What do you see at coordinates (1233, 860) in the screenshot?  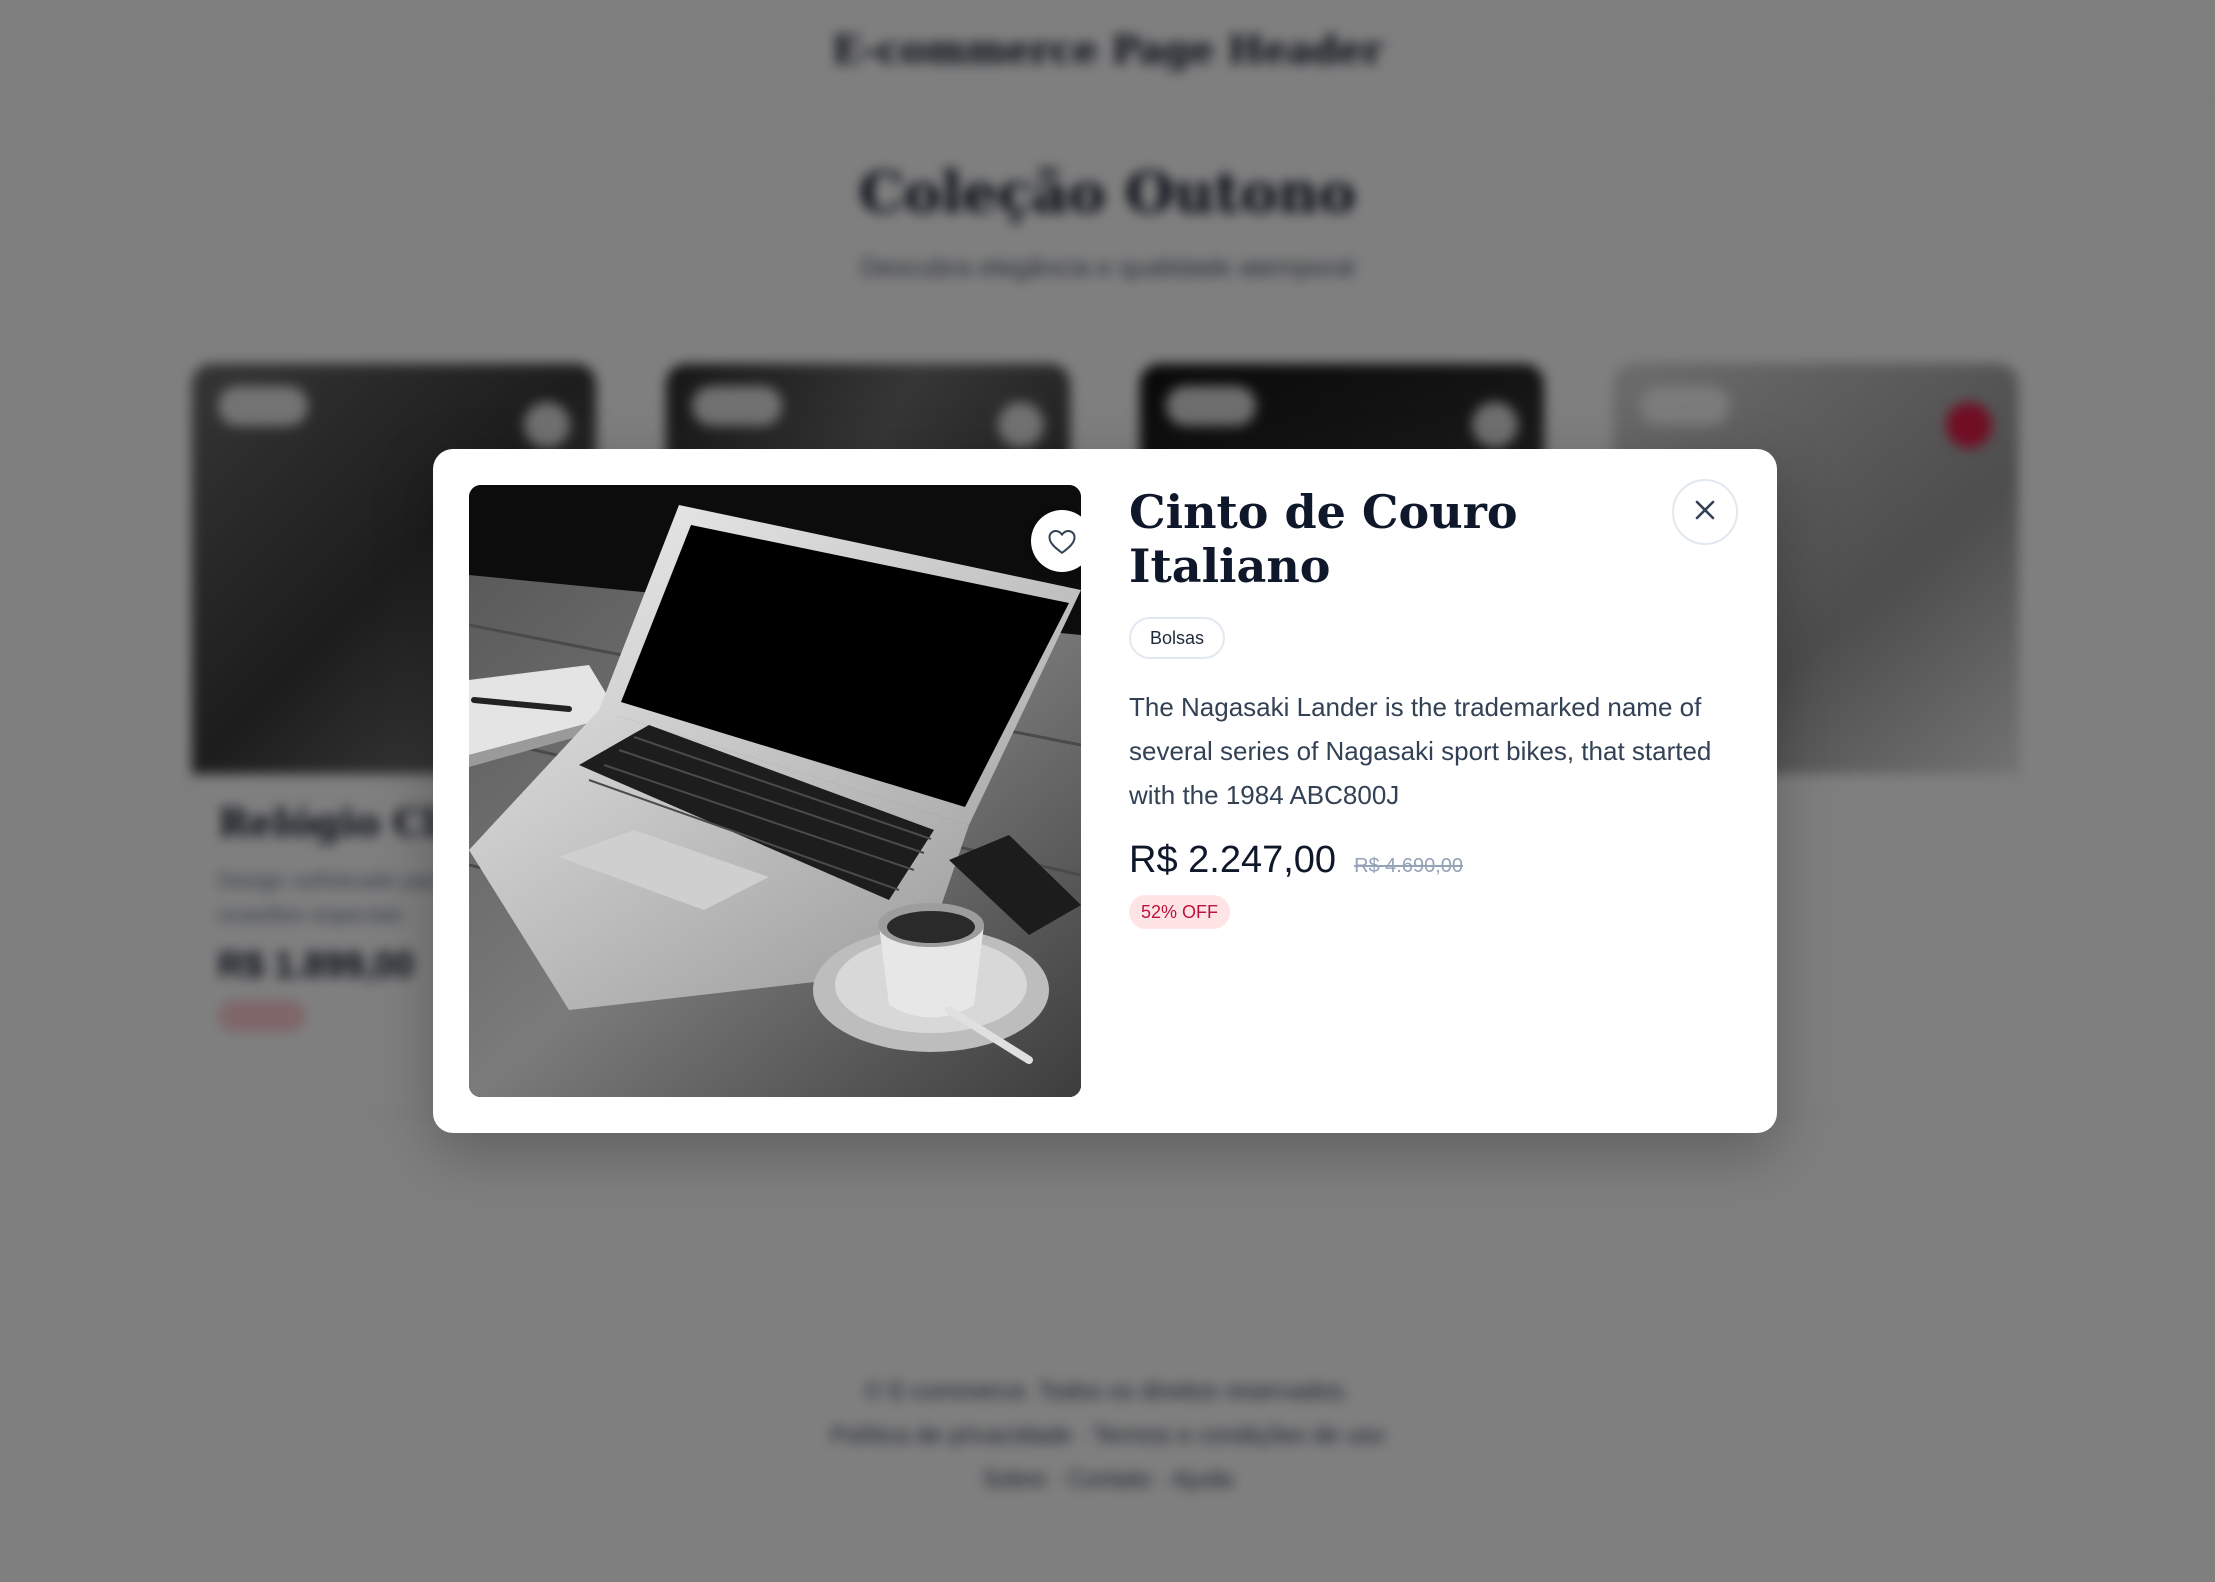 I see `current-price: R$ 2.247,00` at bounding box center [1233, 860].